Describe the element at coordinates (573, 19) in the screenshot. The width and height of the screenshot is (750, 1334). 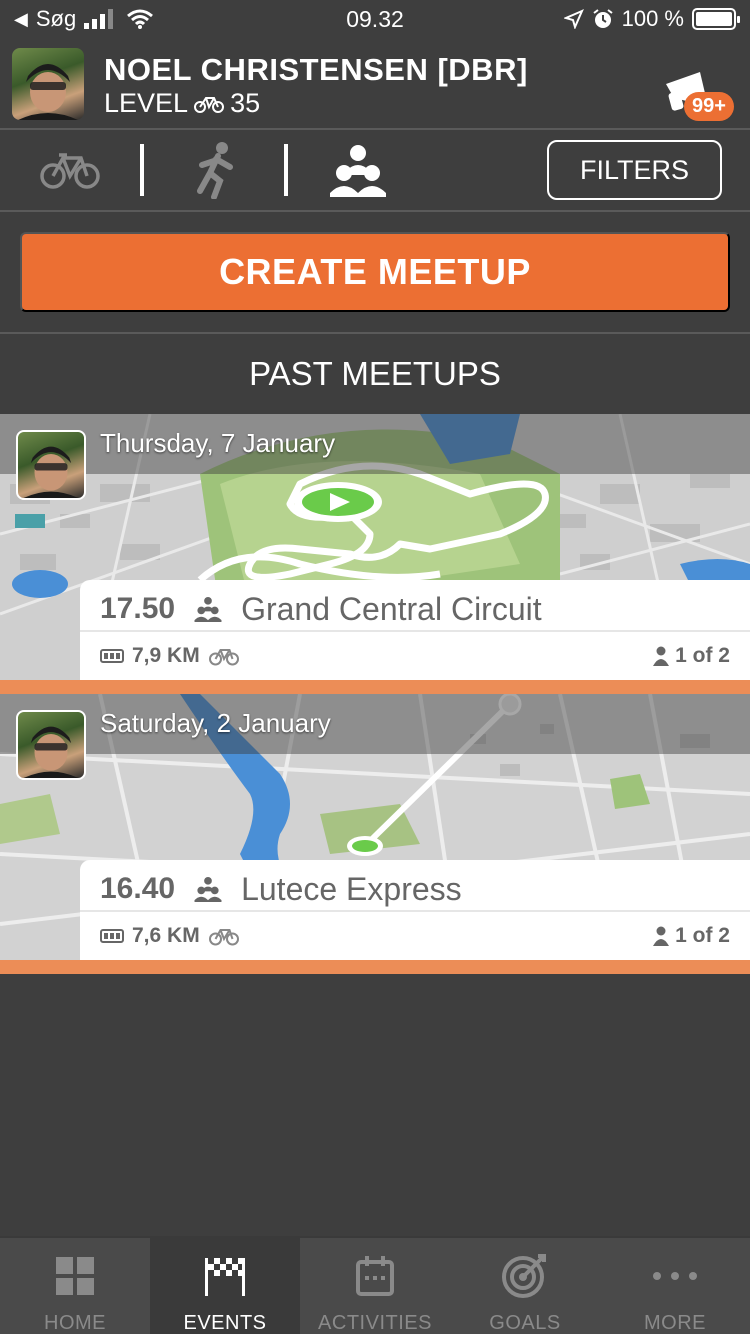
I see `location-arrow-icon` at that location.